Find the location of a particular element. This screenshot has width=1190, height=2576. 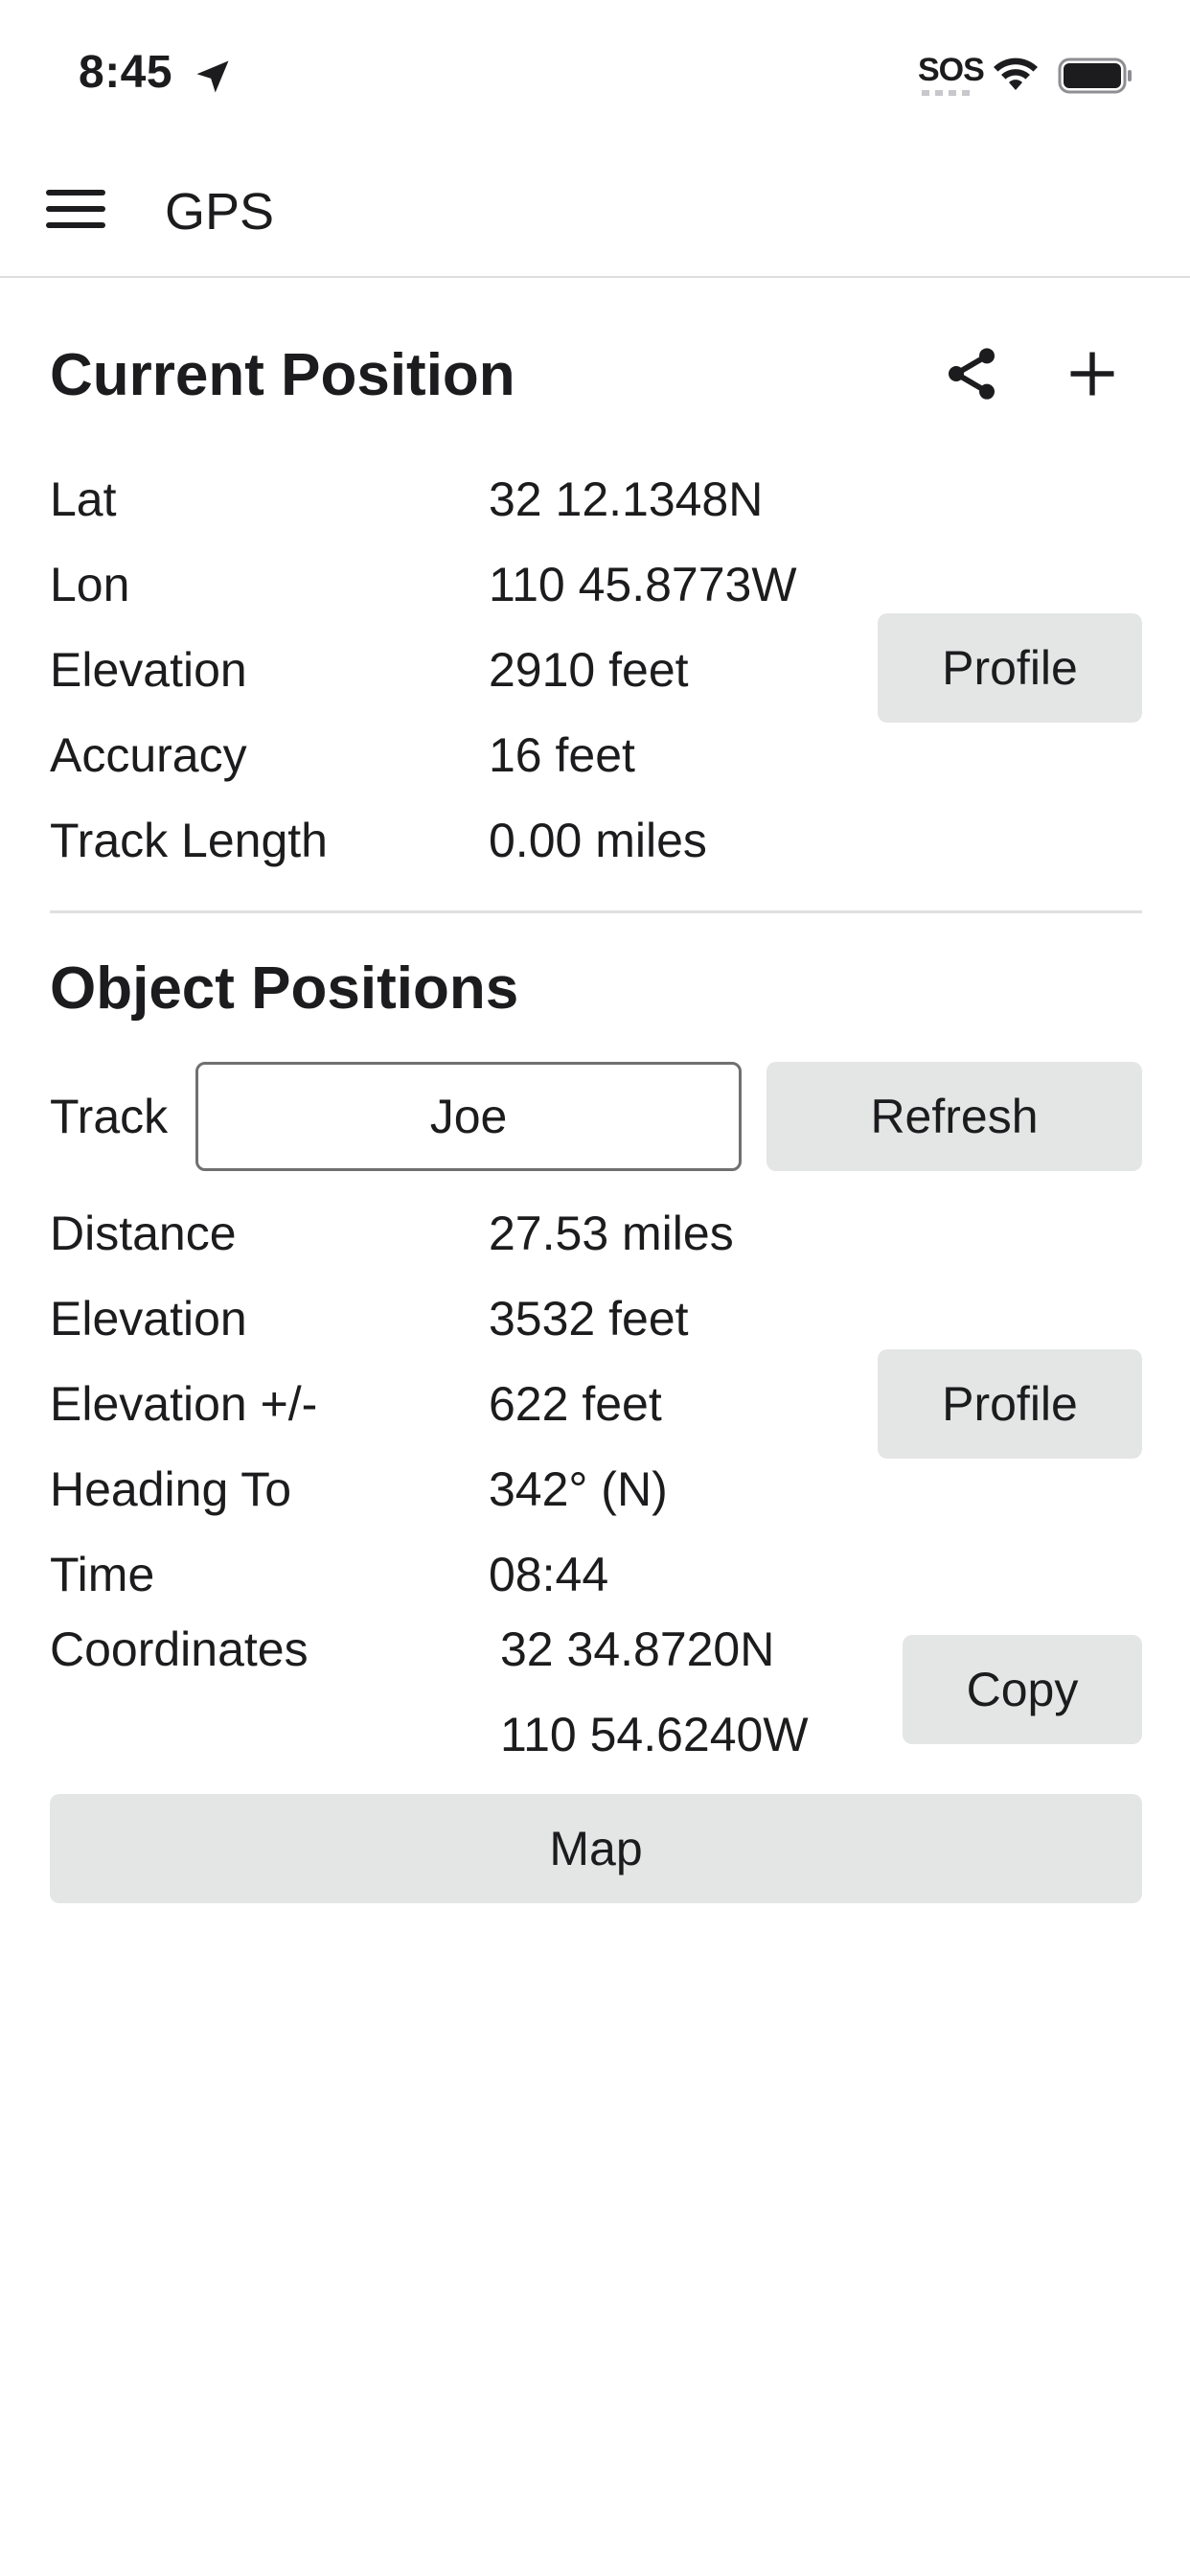

track-length-label: Track Length is located at coordinates (189, 840).